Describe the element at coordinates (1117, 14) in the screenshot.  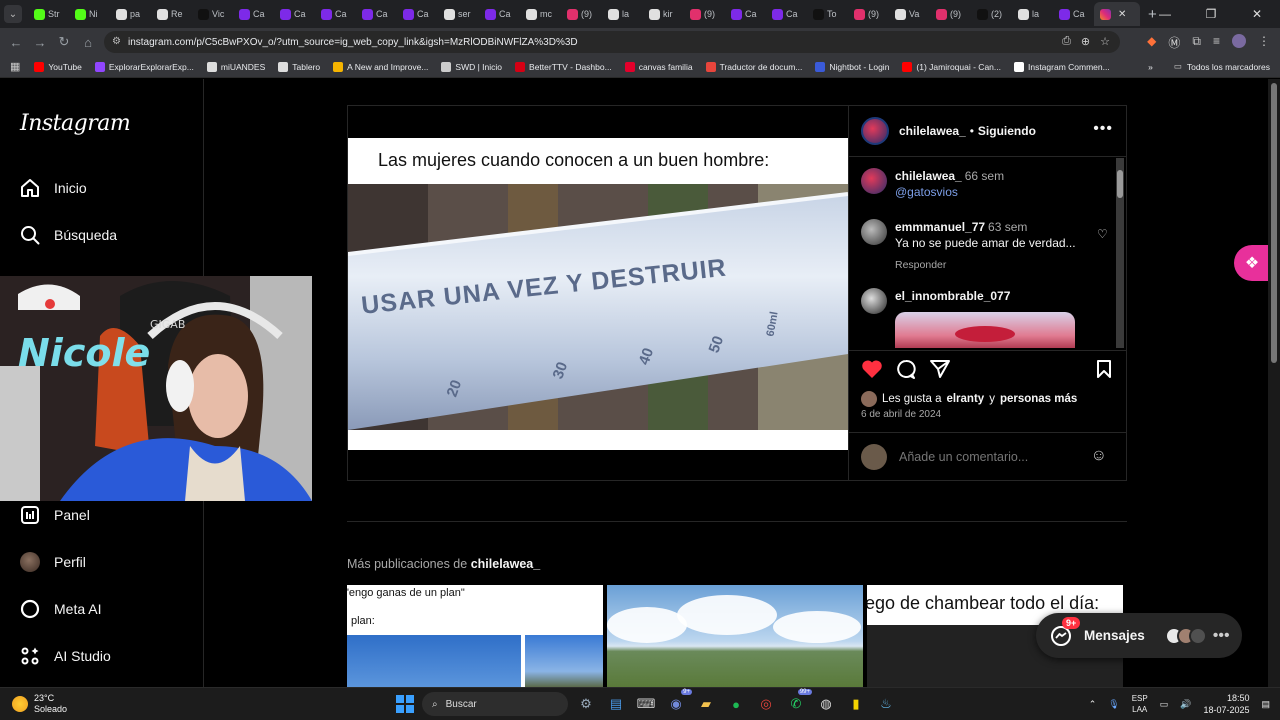
I see `tab-active-instagram: ✕` at that location.